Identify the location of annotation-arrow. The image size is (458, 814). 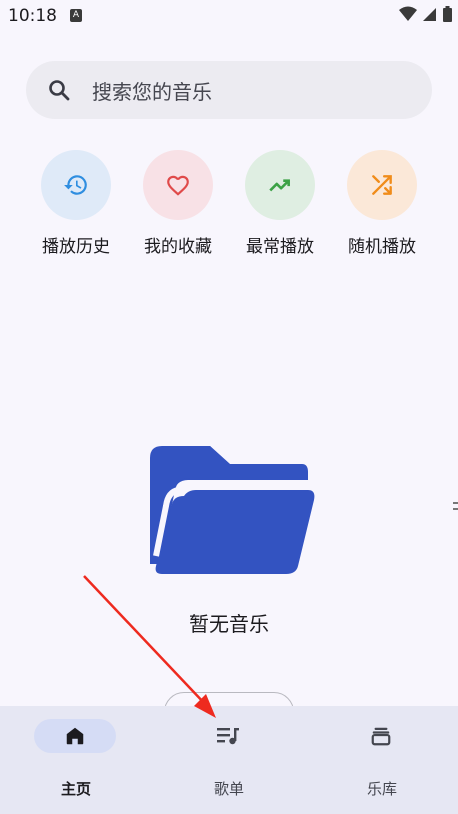
(149, 646).